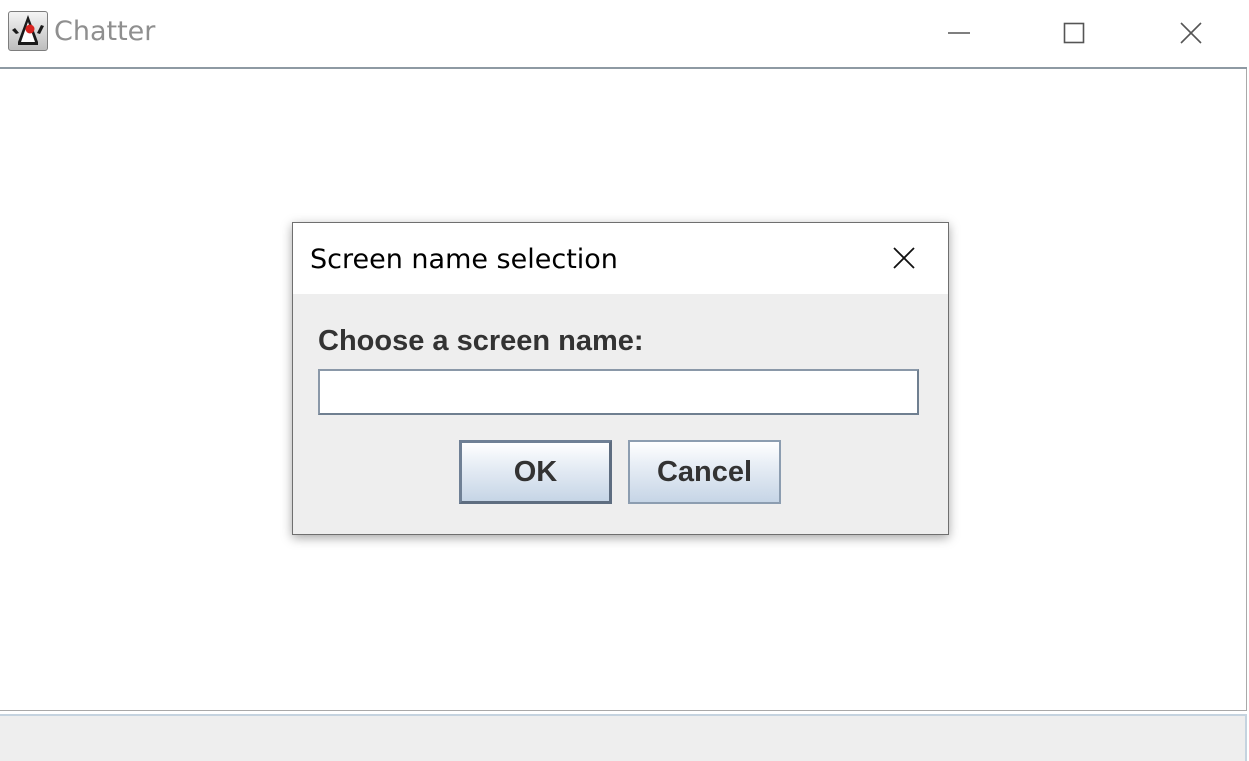  What do you see at coordinates (464, 259) in the screenshot?
I see `dialog-title: Screen name selection` at bounding box center [464, 259].